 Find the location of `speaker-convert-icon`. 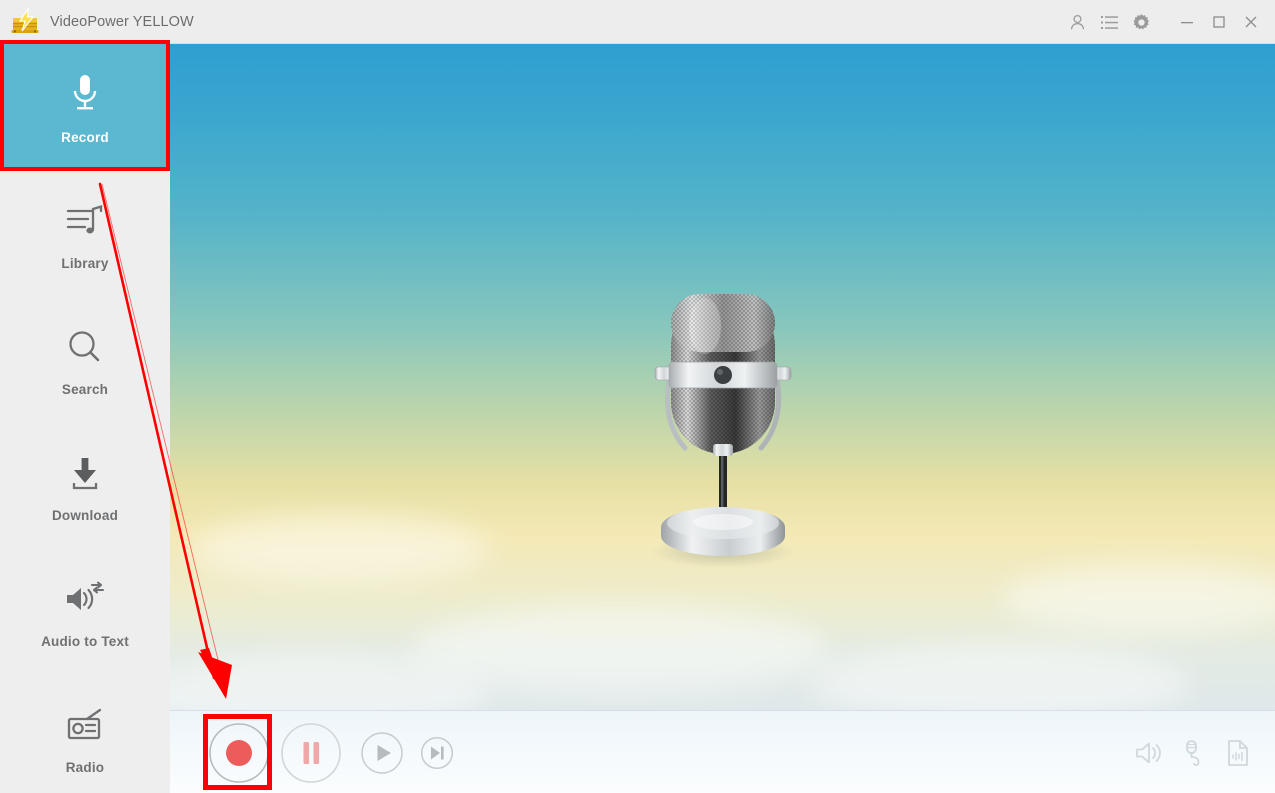

speaker-convert-icon is located at coordinates (85, 597).